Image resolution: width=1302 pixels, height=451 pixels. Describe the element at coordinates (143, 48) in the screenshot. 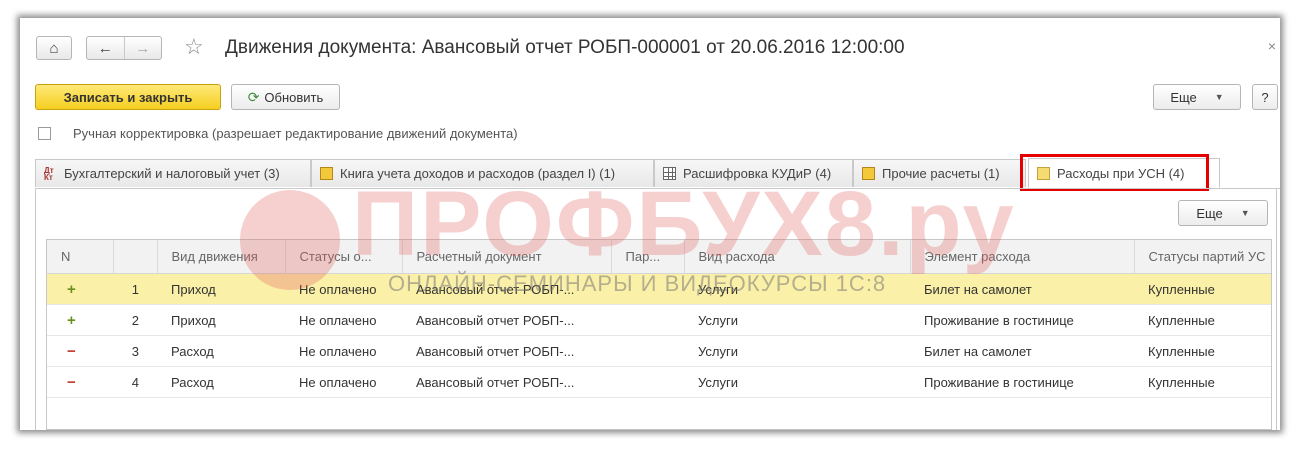

I see `forward-arrow-icon: →` at that location.